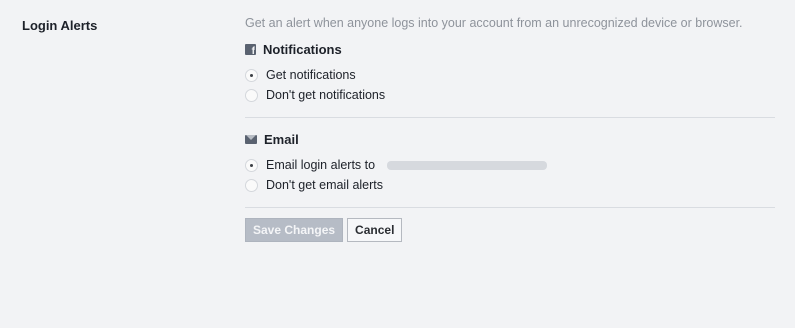  Describe the element at coordinates (510, 75) in the screenshot. I see `get-notifications-option: Get notifications` at that location.